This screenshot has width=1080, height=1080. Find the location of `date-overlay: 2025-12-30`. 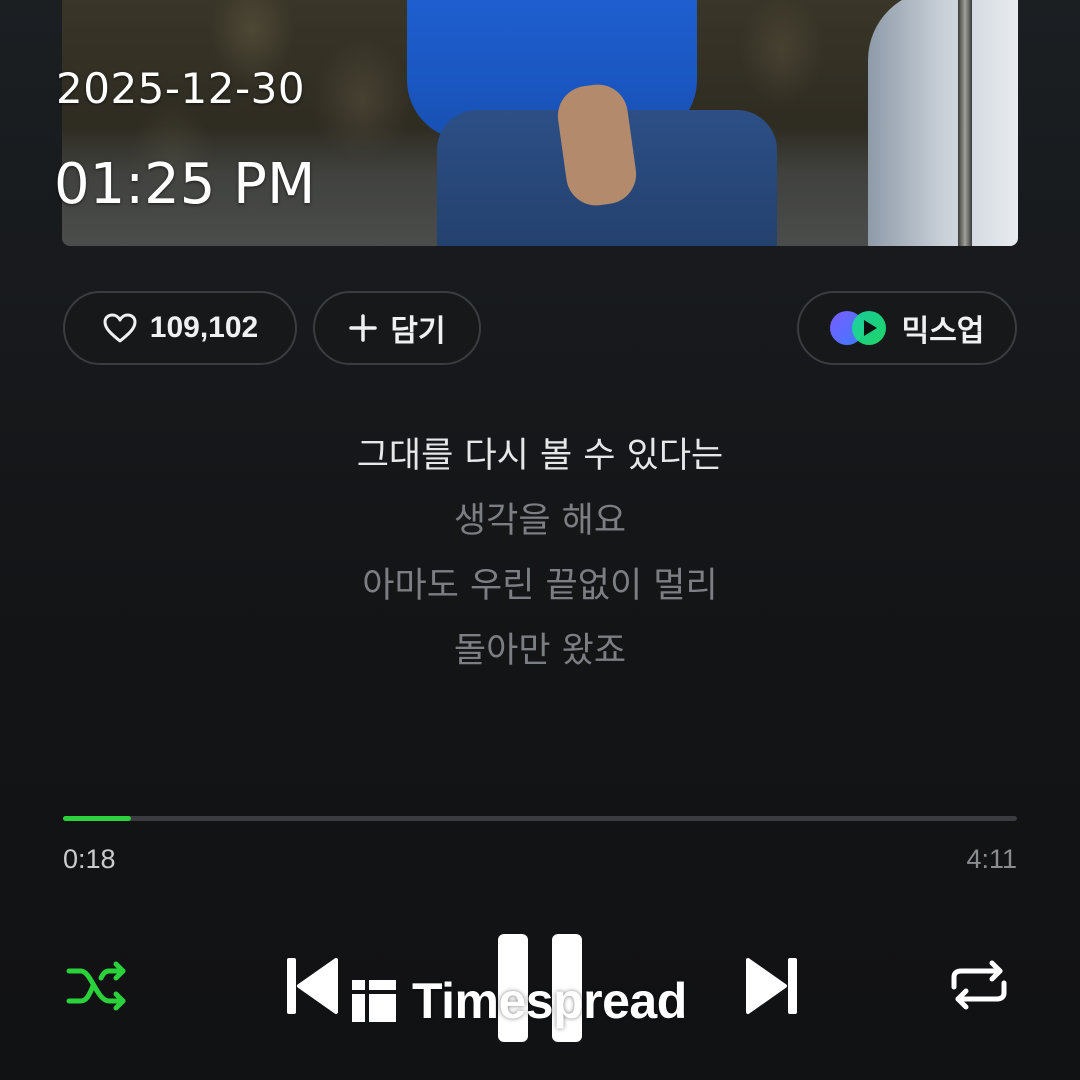

date-overlay: 2025-12-30 is located at coordinates (181, 88).